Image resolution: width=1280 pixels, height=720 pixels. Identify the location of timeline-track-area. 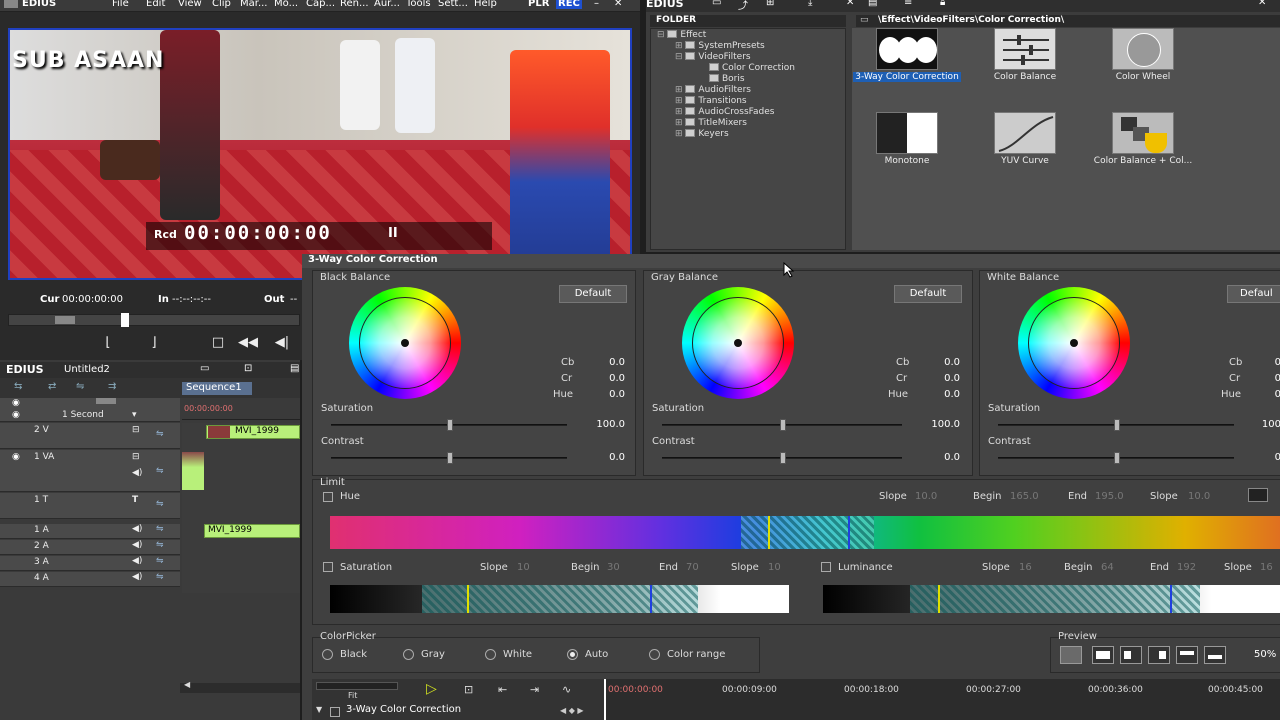
(241, 508).